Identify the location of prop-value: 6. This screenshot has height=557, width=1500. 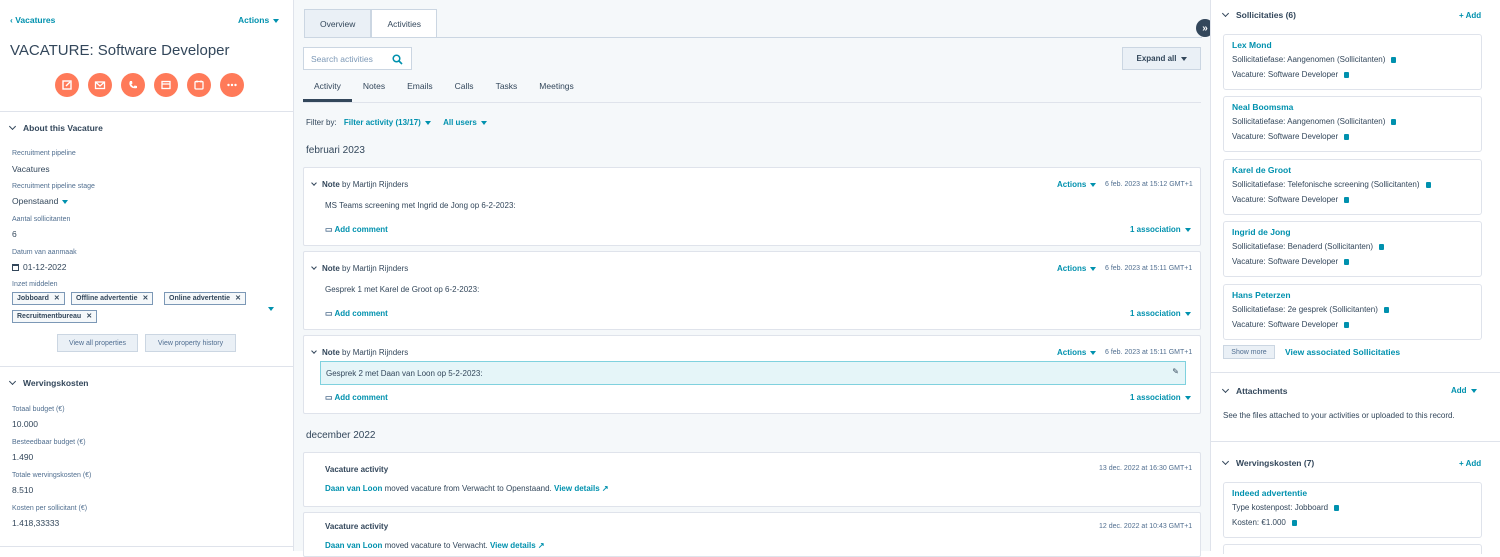
(14, 234).